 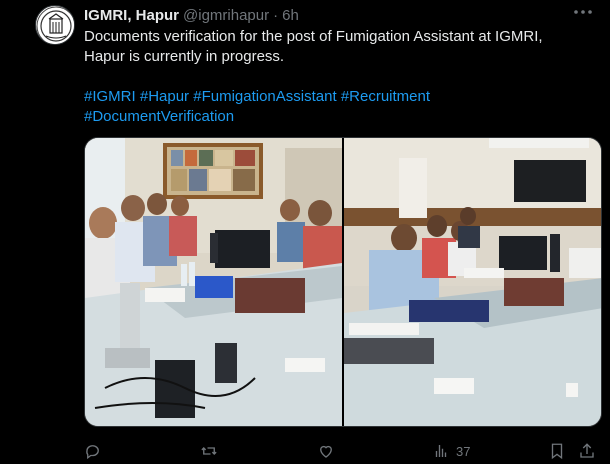 I want to click on tweet-header: IGMRI, Hapur @igmrihapur · 6h, so click(x=191, y=15).